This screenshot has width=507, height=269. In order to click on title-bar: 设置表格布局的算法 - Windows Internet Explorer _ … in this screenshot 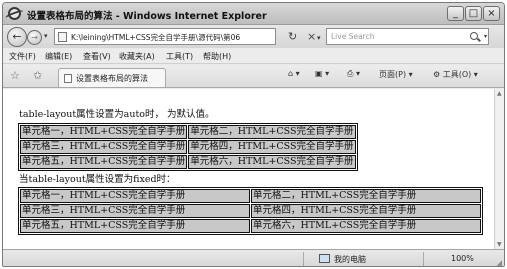, I will do `click(253, 14)`.